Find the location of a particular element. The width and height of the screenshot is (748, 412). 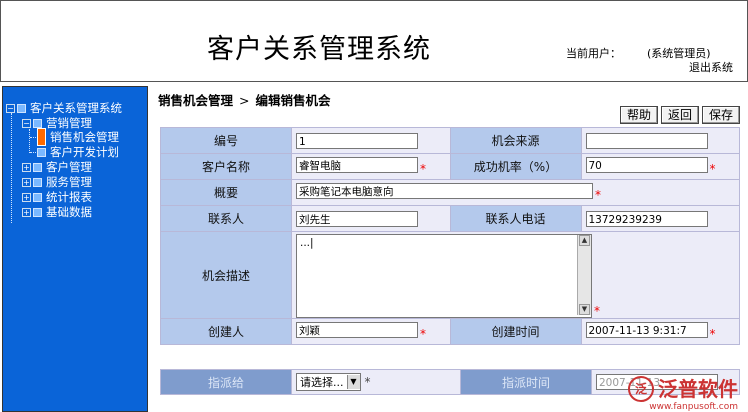

breadcrumb-page: 编辑销售机会 is located at coordinates (293, 100).